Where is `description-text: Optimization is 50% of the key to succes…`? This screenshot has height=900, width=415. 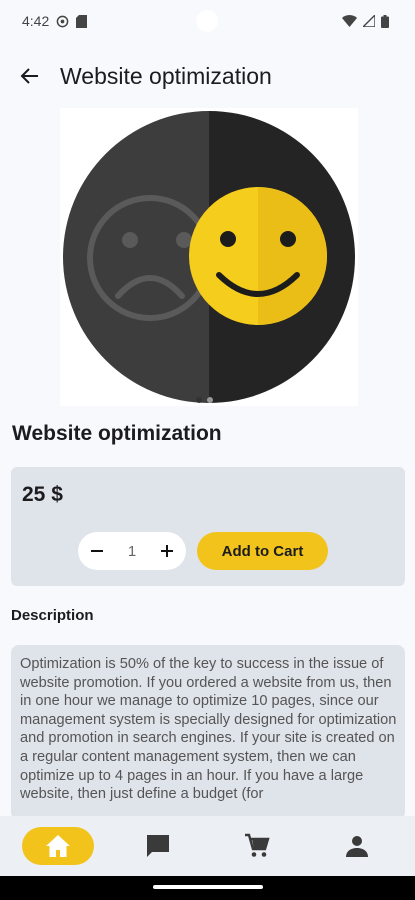 description-text: Optimization is 50% of the key to succes… is located at coordinates (208, 729).